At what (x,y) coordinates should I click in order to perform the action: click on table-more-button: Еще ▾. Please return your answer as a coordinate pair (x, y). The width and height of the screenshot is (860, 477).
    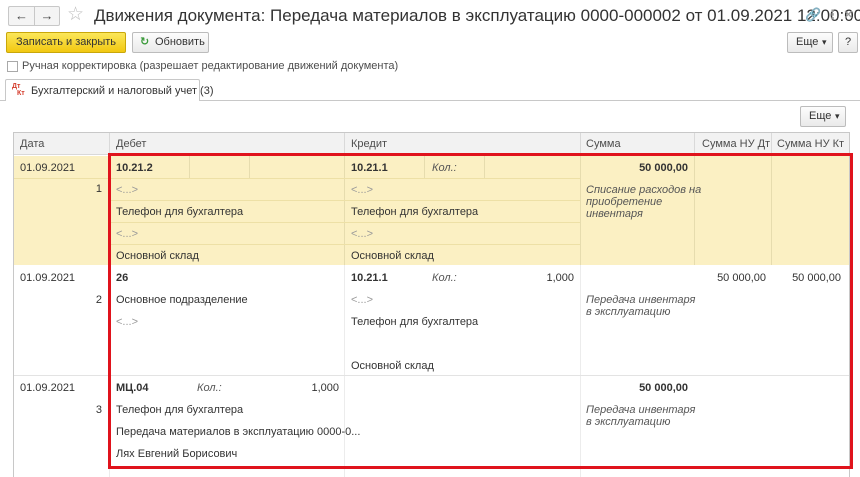
    Looking at the image, I should click on (823, 116).